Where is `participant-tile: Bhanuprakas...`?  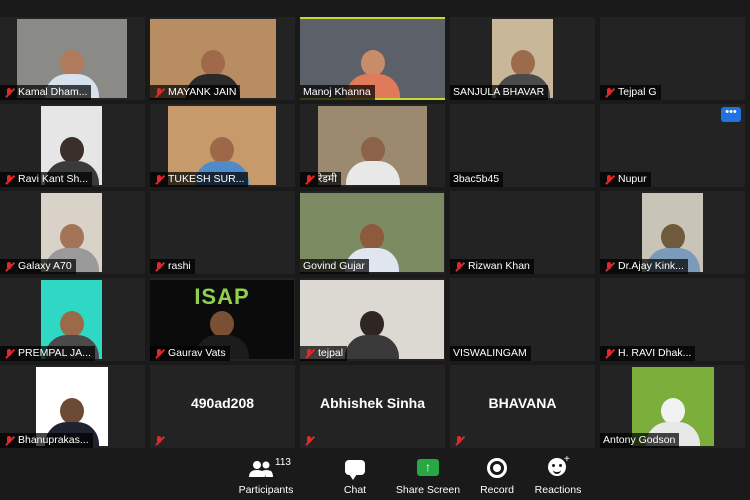 participant-tile: Bhanuprakas... is located at coordinates (72, 406).